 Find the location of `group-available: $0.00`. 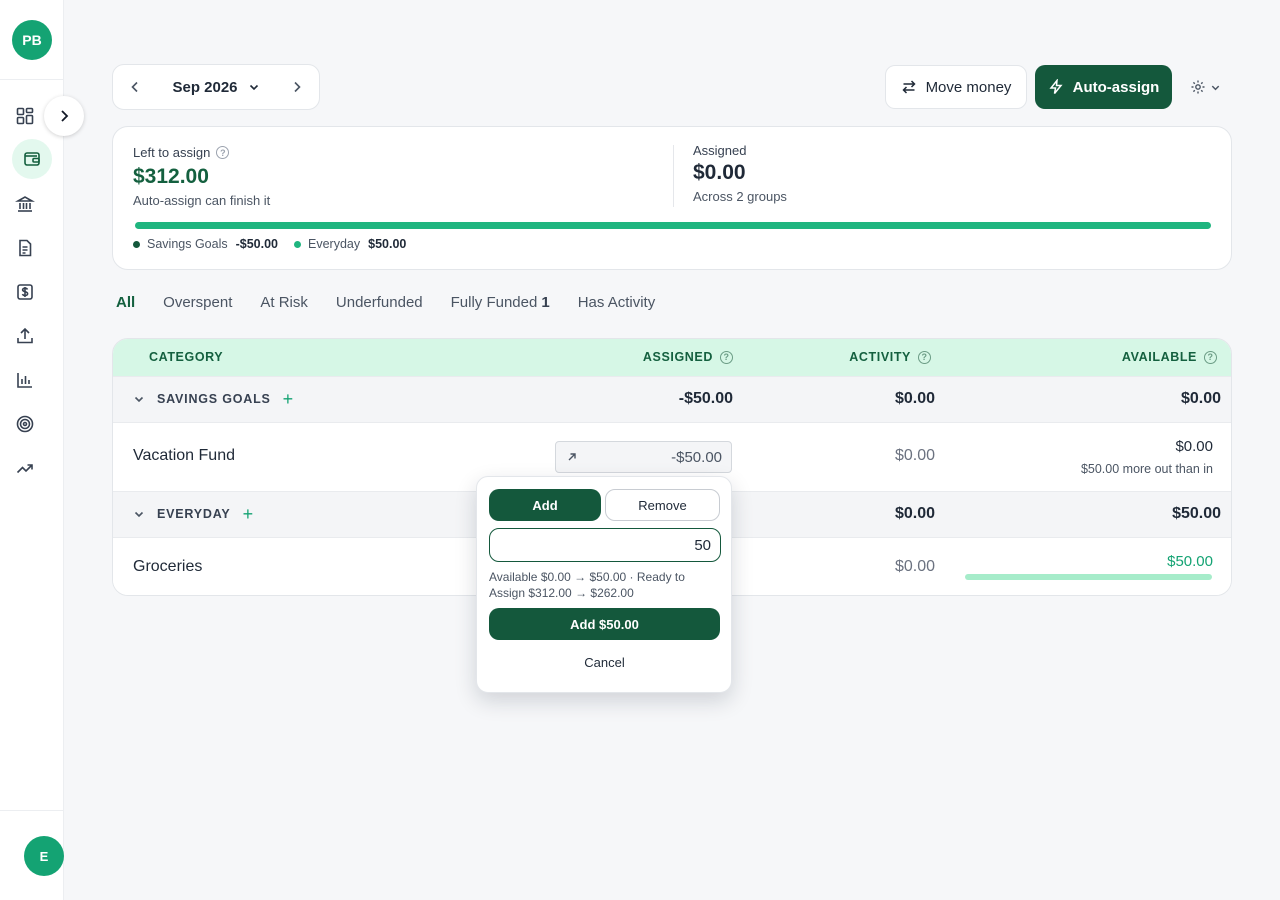

group-available: $0.00 is located at coordinates (1200, 398).